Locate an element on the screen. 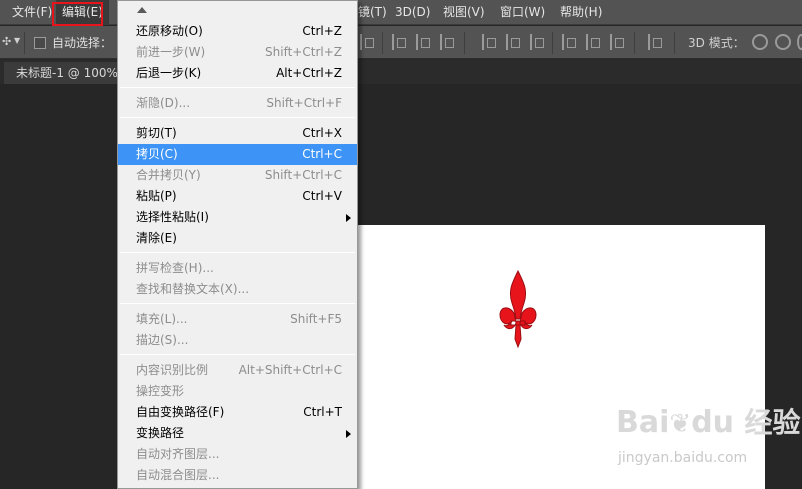  move-tool-icon: ✣ is located at coordinates (6, 41).